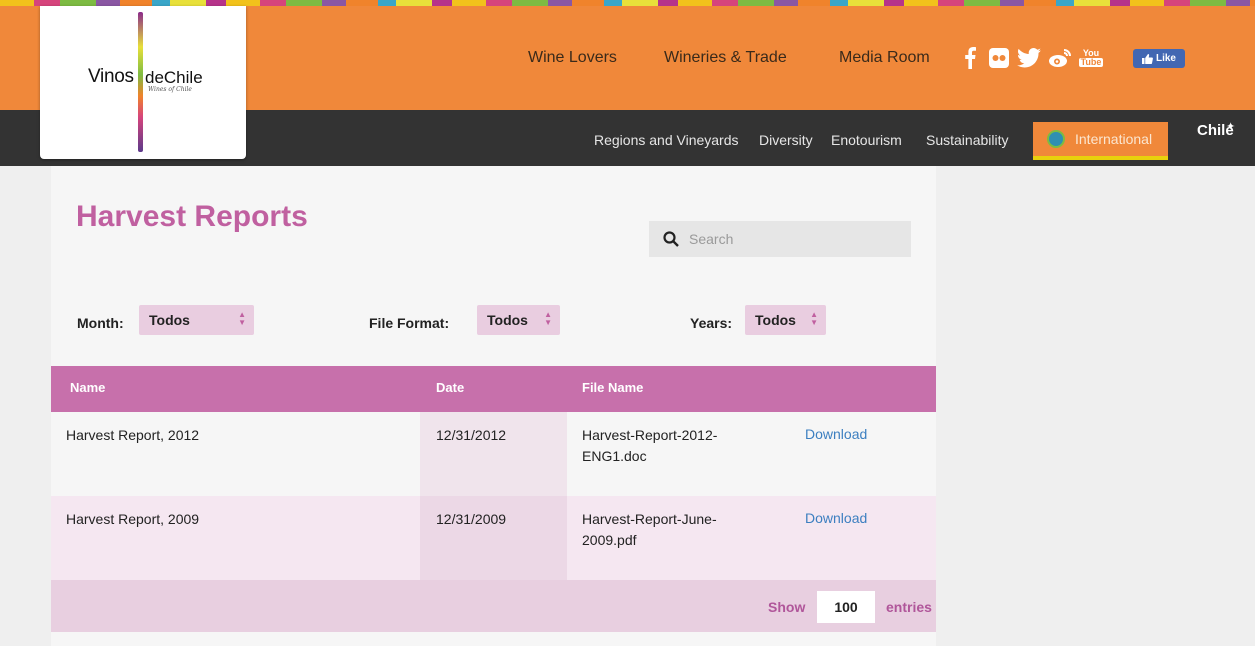 This screenshot has height=646, width=1255. I want to click on globe-icon, so click(1056, 139).